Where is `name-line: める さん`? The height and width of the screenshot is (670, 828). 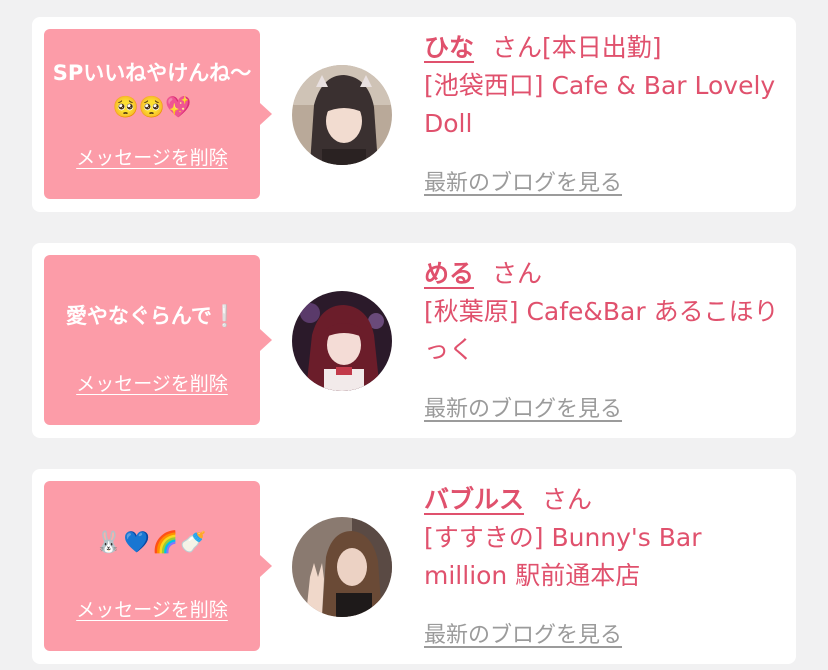
name-line: める さん is located at coordinates (604, 274).